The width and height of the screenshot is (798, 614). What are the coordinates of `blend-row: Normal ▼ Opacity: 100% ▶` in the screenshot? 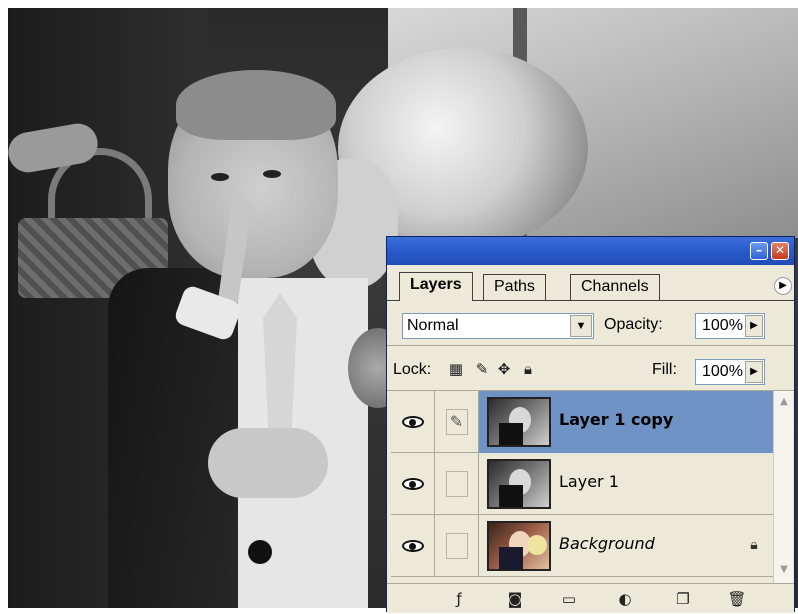 It's located at (590, 323).